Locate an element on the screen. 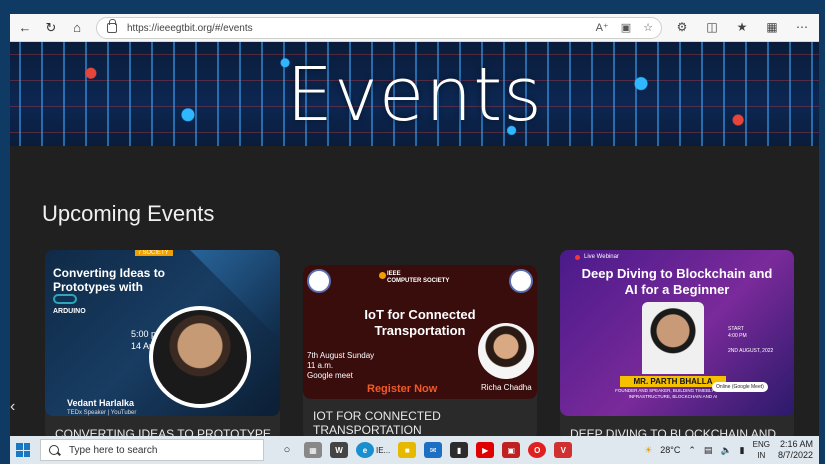  taskbar-apps: ○ ▦ W e IE... ■ ✉ ▮ ▶ ▣ O V is located at coordinates (425, 450).